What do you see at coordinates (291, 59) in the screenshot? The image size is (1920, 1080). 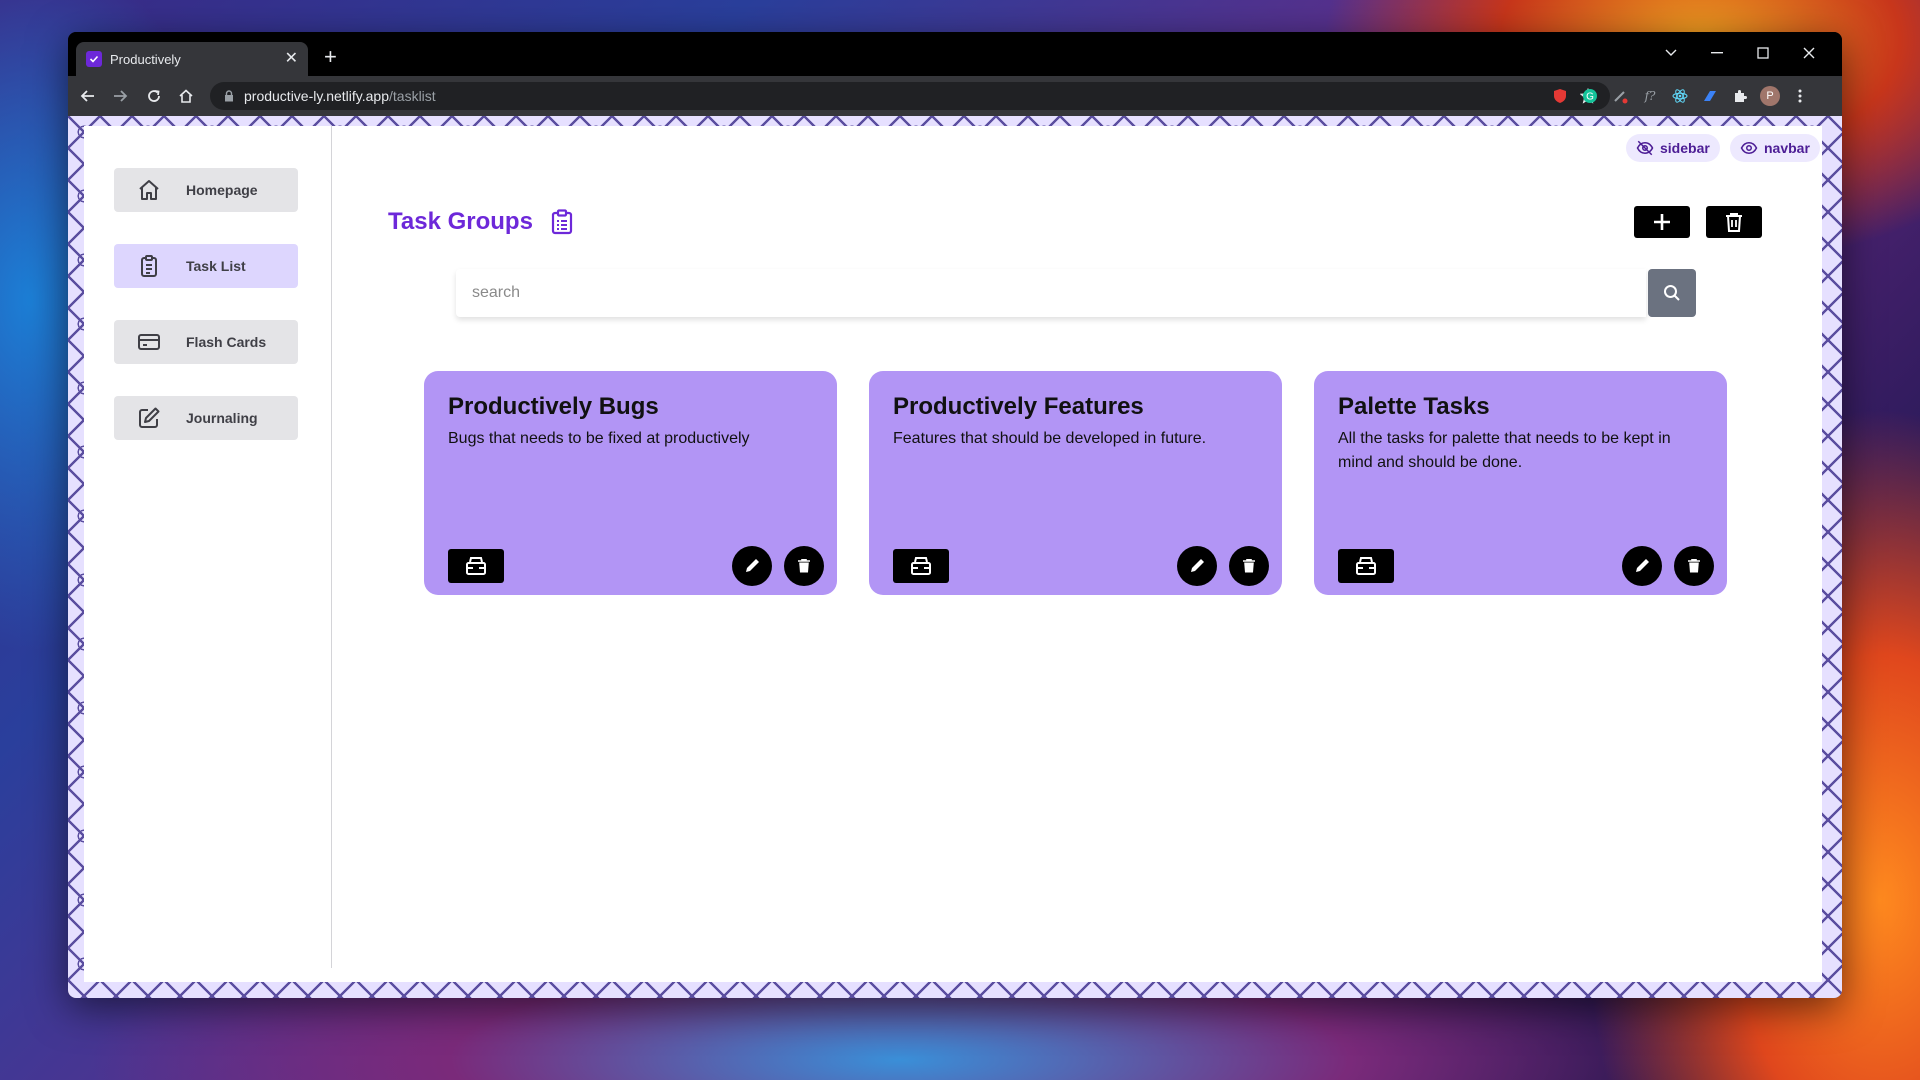 I see `tab-close-icon: ✕` at bounding box center [291, 59].